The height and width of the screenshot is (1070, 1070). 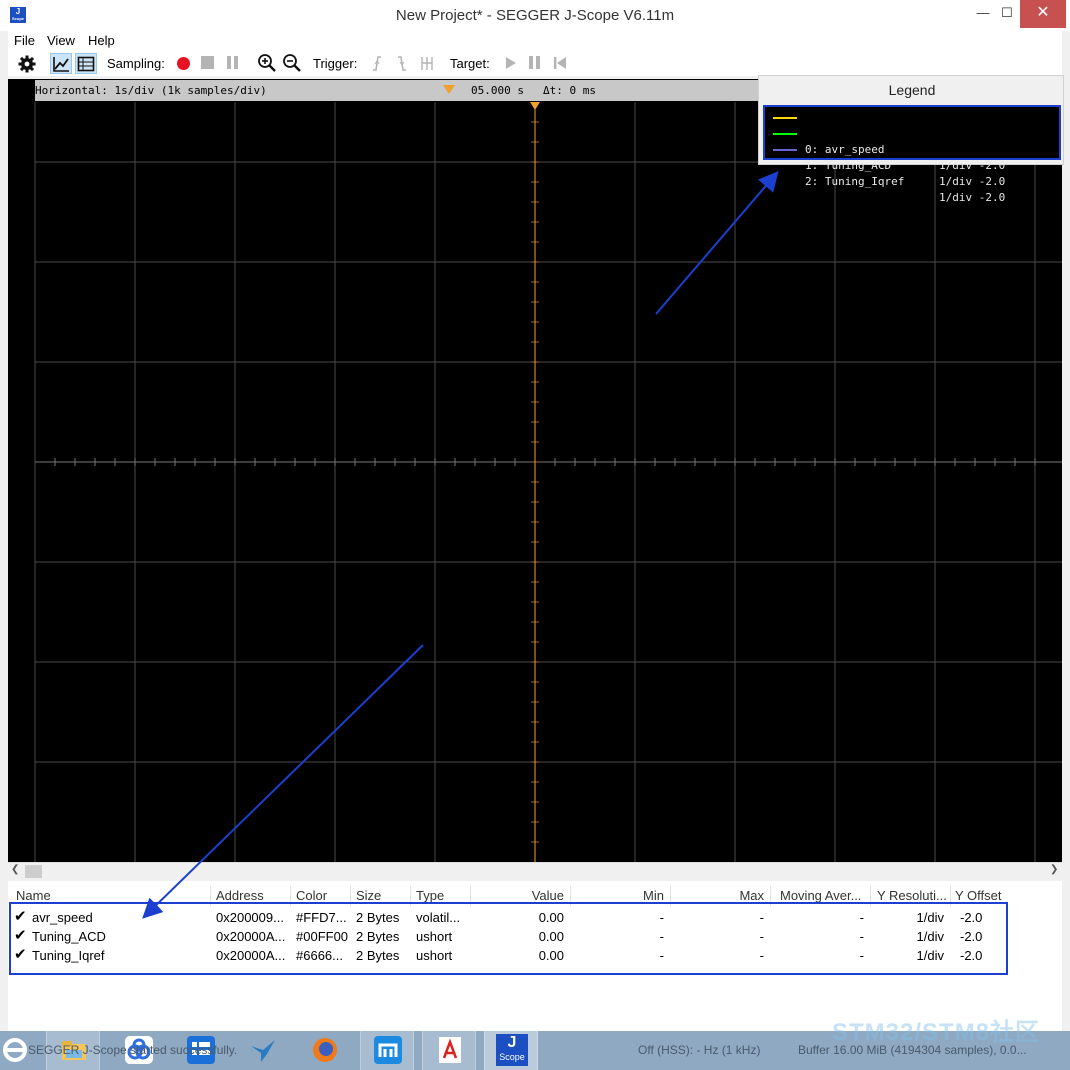 What do you see at coordinates (387, 1050) in the screenshot?
I see `maxthon-icon` at bounding box center [387, 1050].